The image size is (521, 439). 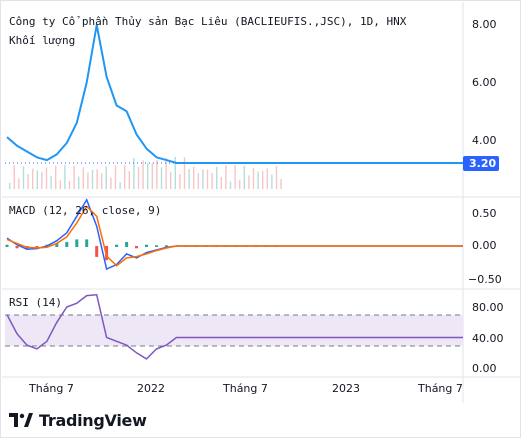 What do you see at coordinates (85, 210) in the screenshot?
I see `macd-title: MACD (12, 26, close, 9)` at bounding box center [85, 210].